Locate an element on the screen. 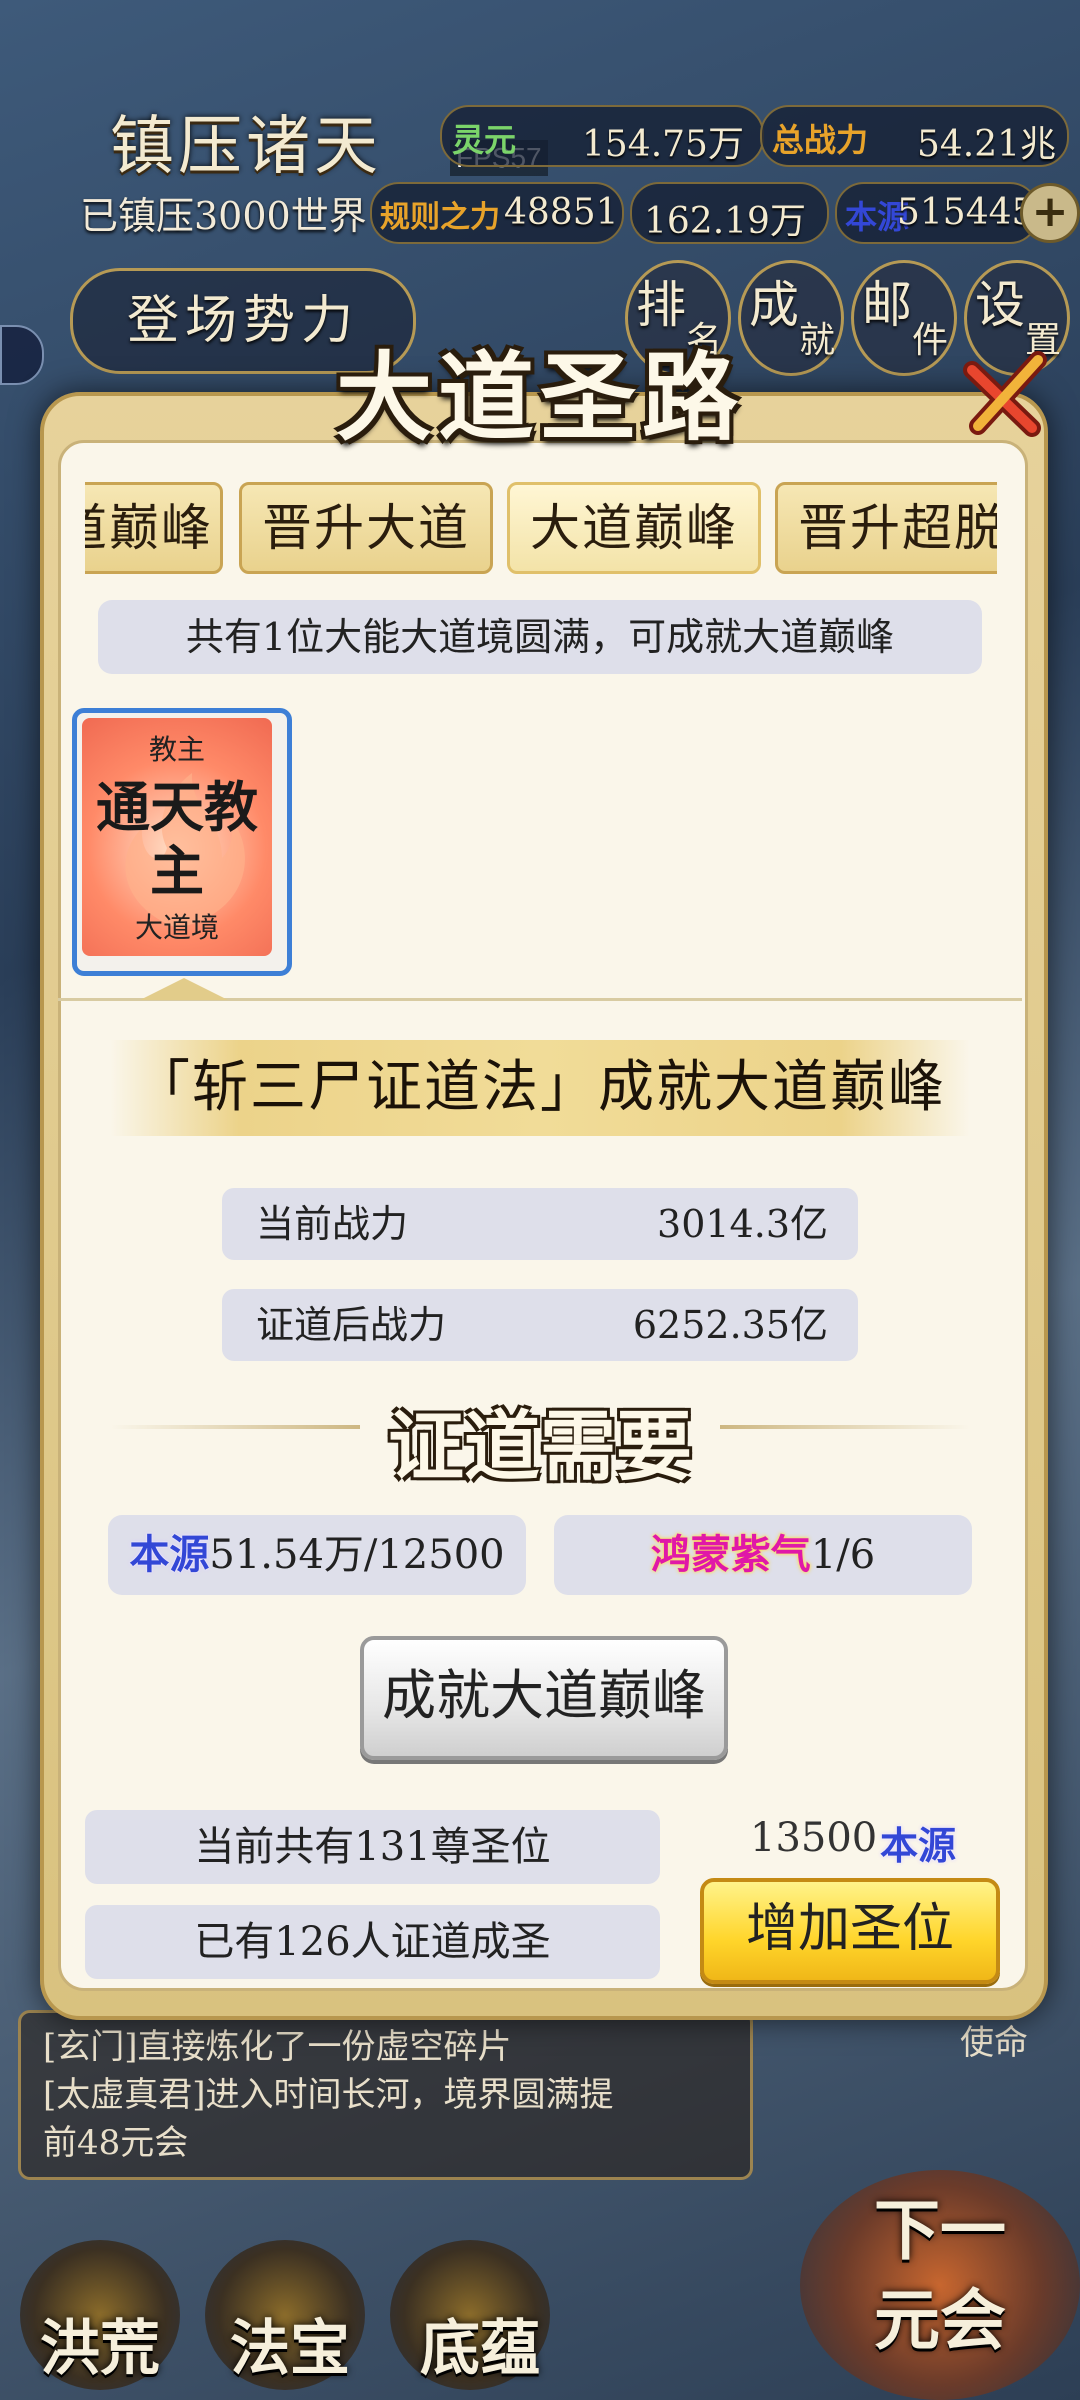 The image size is (1080, 2400). benyuan-bar: 本源 515445 is located at coordinates (937, 213).